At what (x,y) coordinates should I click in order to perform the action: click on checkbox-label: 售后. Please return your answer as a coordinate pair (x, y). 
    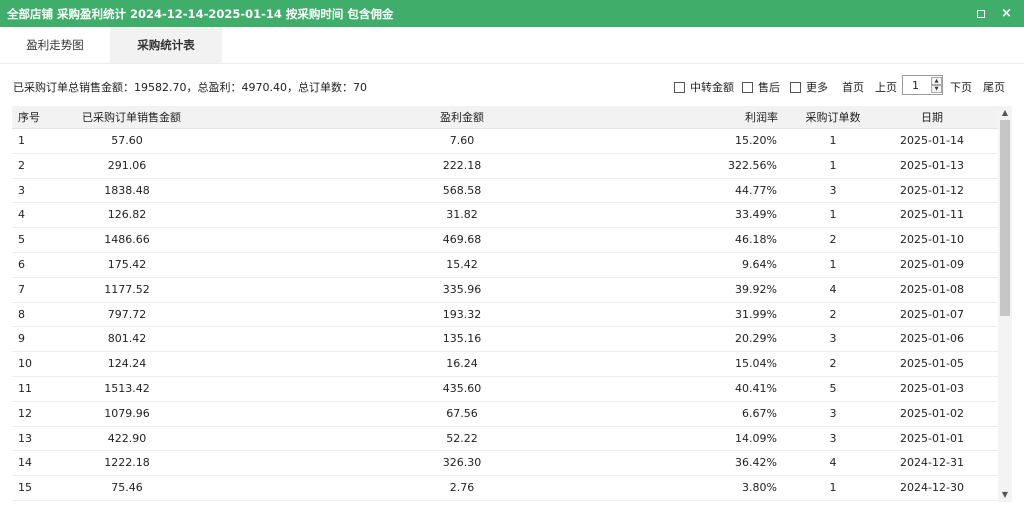
    Looking at the image, I should click on (769, 87).